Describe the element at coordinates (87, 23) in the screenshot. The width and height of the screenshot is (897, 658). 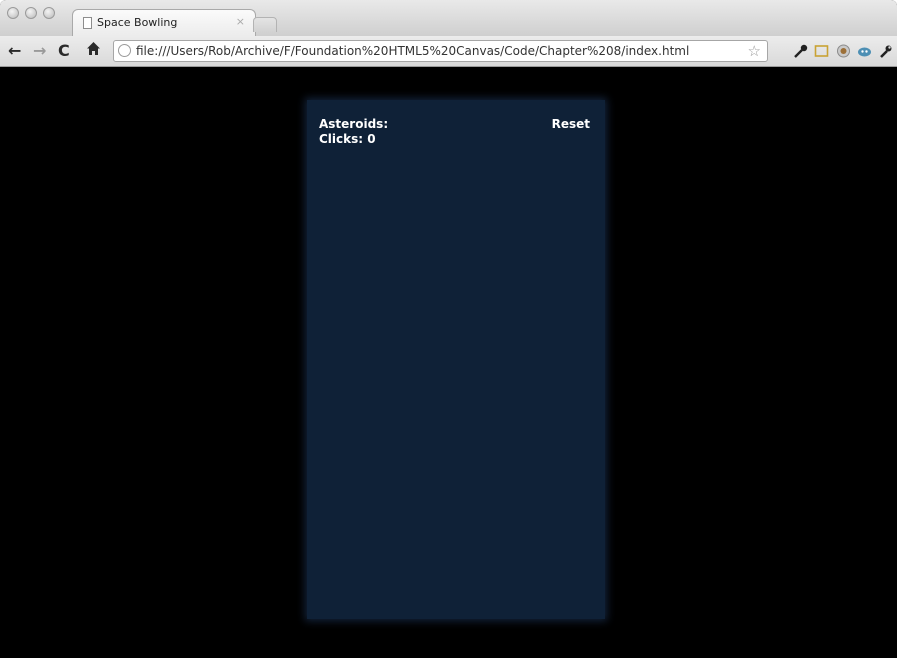
I see `page-icon` at that location.